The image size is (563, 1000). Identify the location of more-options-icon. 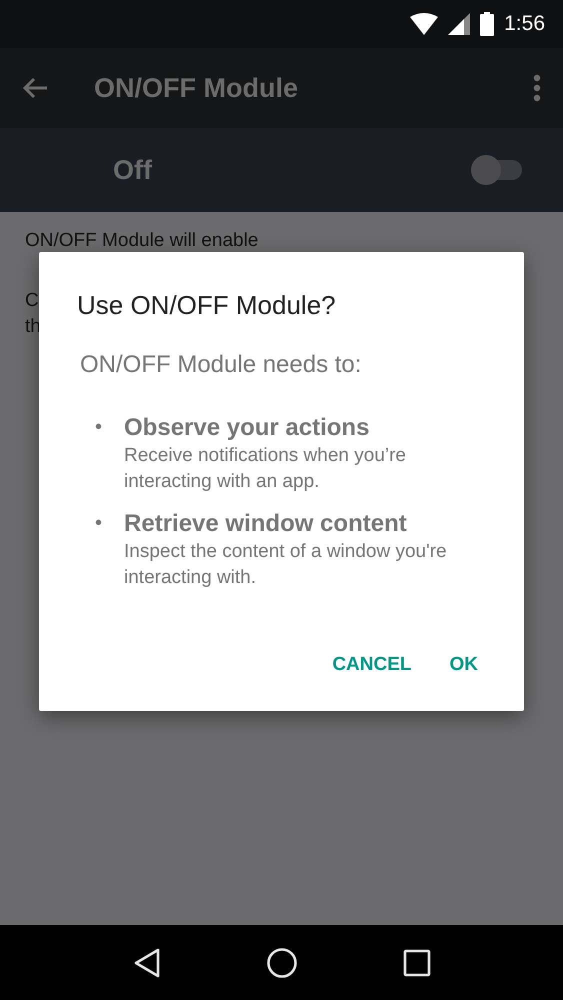
(537, 88).